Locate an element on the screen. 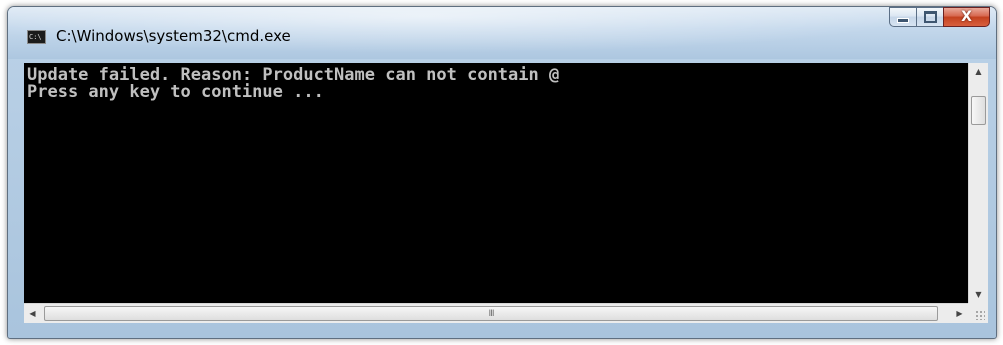 The width and height of the screenshot is (1003, 345). horizontal-scrollbar: ◀ III ▶ is located at coordinates (496, 313).